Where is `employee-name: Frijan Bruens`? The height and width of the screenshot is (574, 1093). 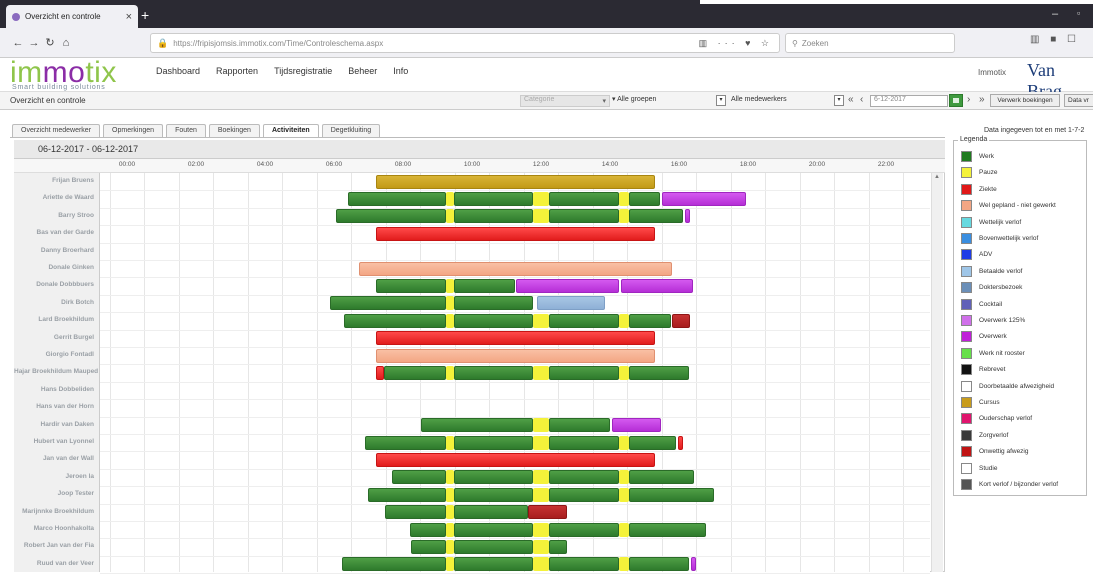 employee-name: Frijan Bruens is located at coordinates (57, 180).